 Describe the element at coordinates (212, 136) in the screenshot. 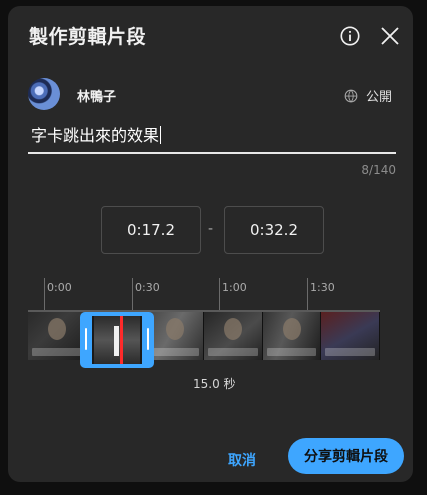

I see `clip-title-input: 字卡跳出來的效果` at that location.